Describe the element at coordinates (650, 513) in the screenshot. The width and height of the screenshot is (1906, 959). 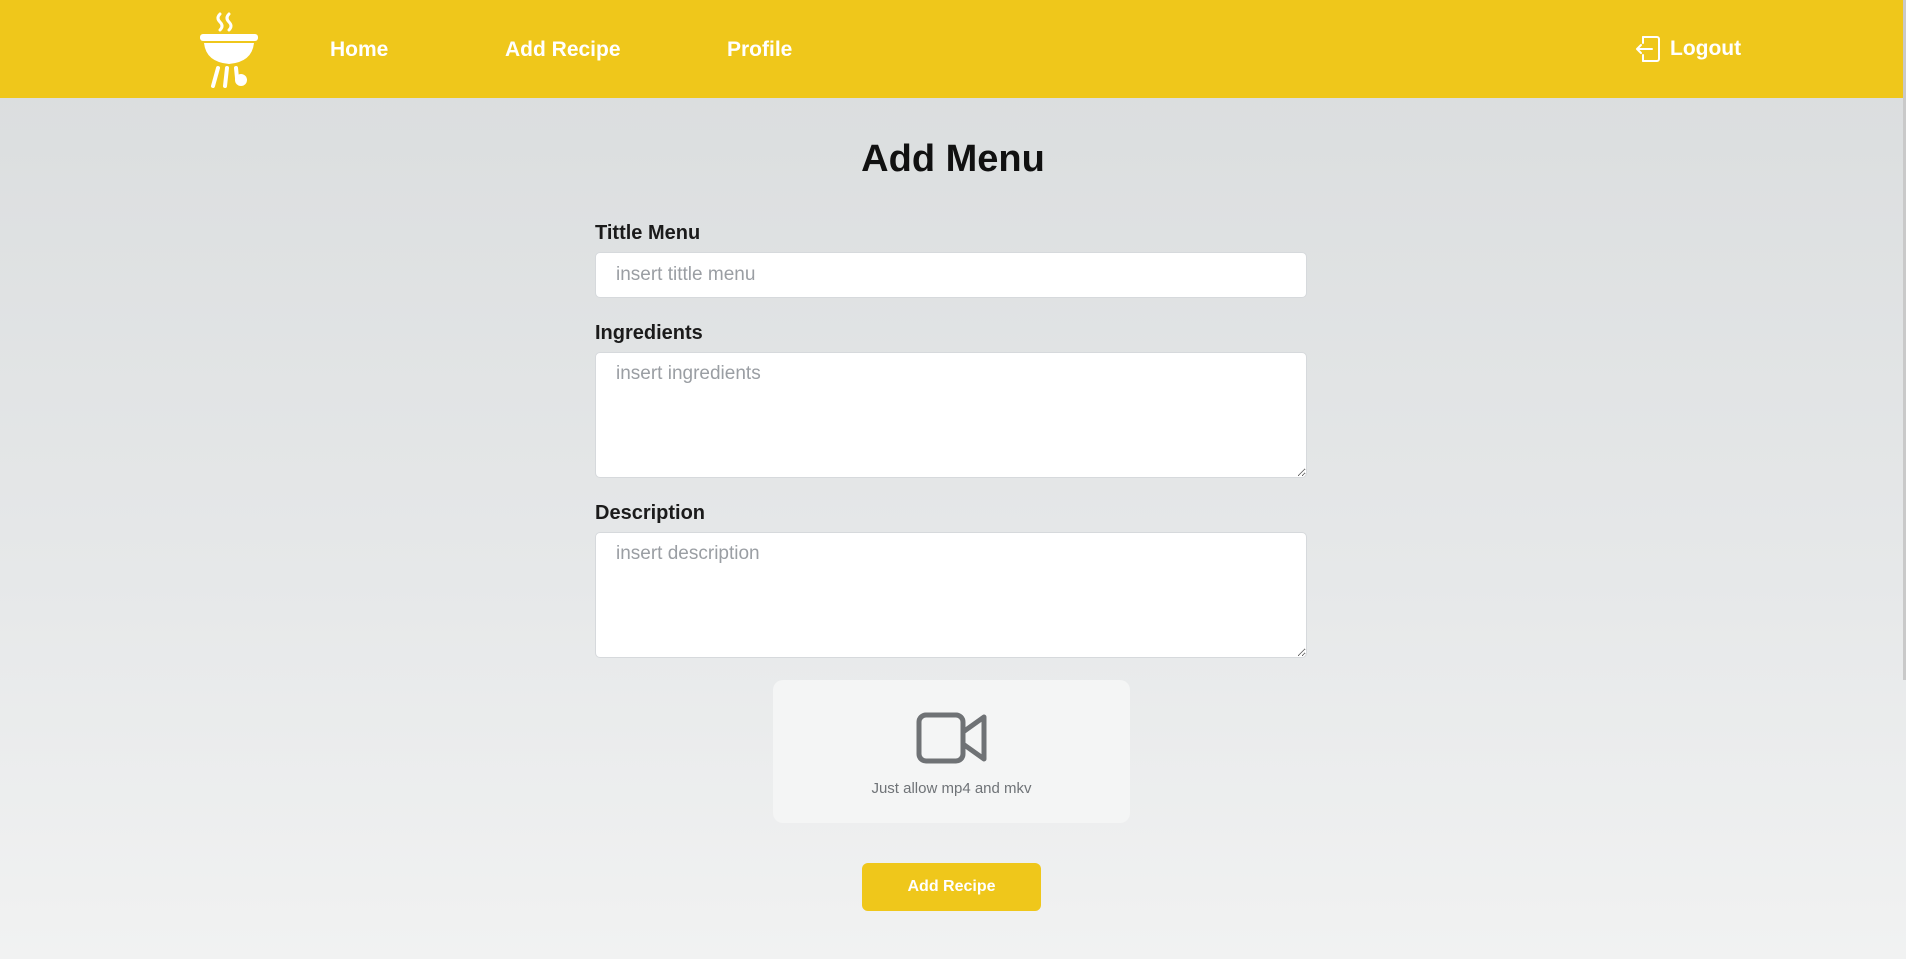
I see `description-label: Description` at that location.